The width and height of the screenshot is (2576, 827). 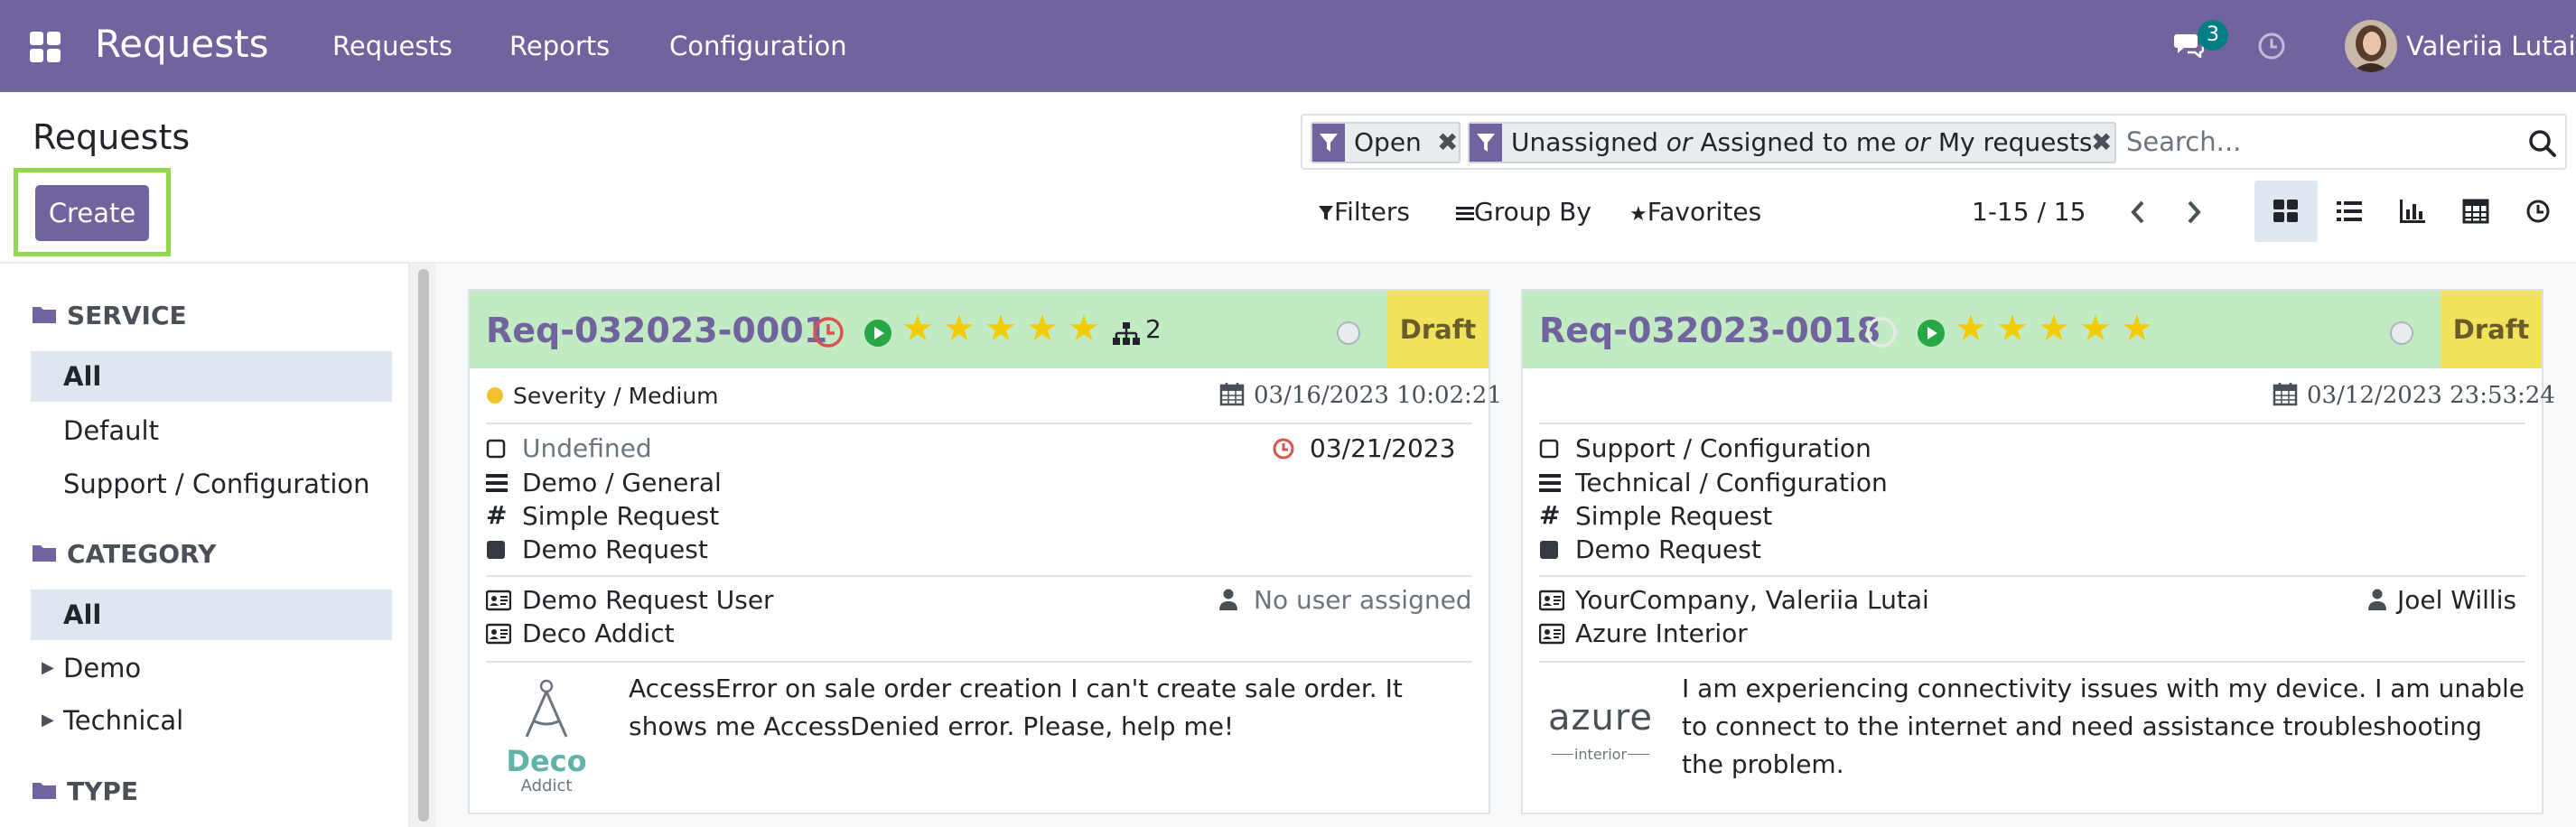 I want to click on service-value: Undefined, so click(x=587, y=448).